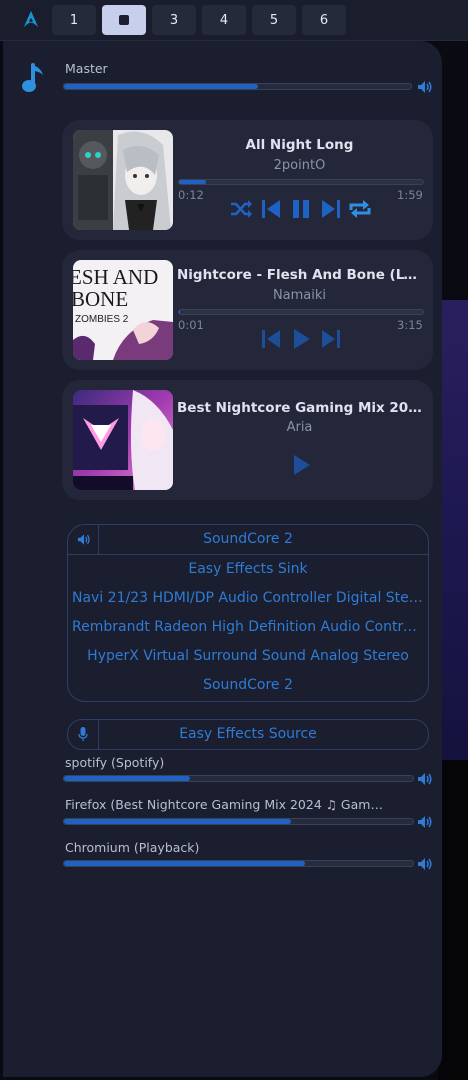 Image resolution: width=468 pixels, height=1080 pixels. Describe the element at coordinates (102, 319) in the screenshot. I see `album-art-text: ZOMBIES 2` at that location.